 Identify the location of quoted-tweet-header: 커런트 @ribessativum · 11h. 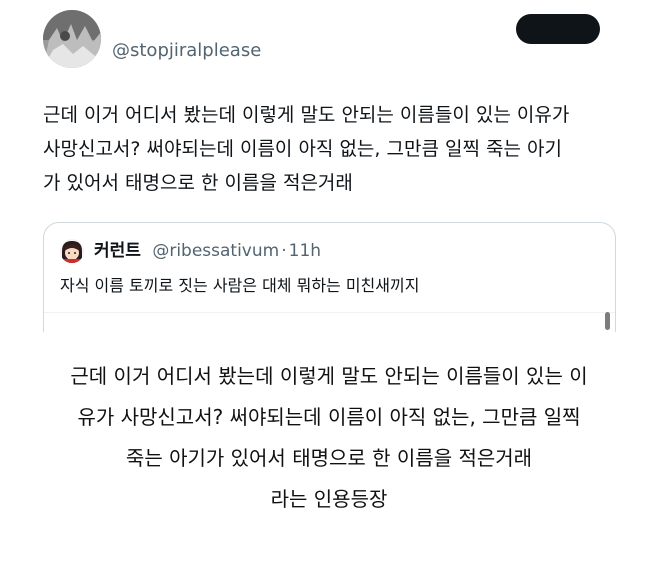
(207, 251).